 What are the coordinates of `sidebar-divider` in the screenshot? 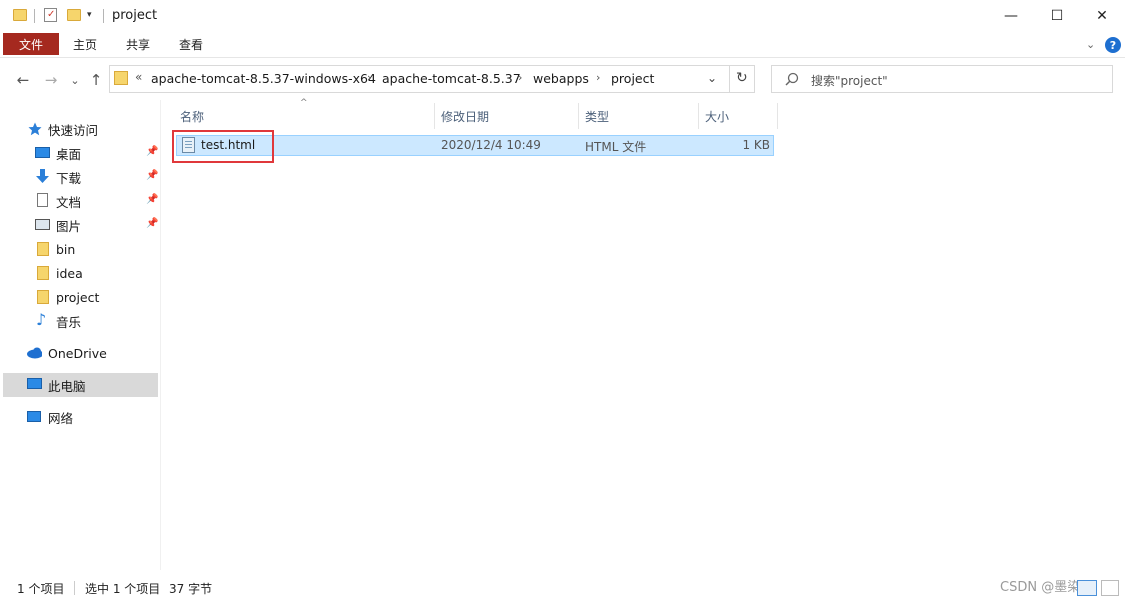 It's located at (160, 335).